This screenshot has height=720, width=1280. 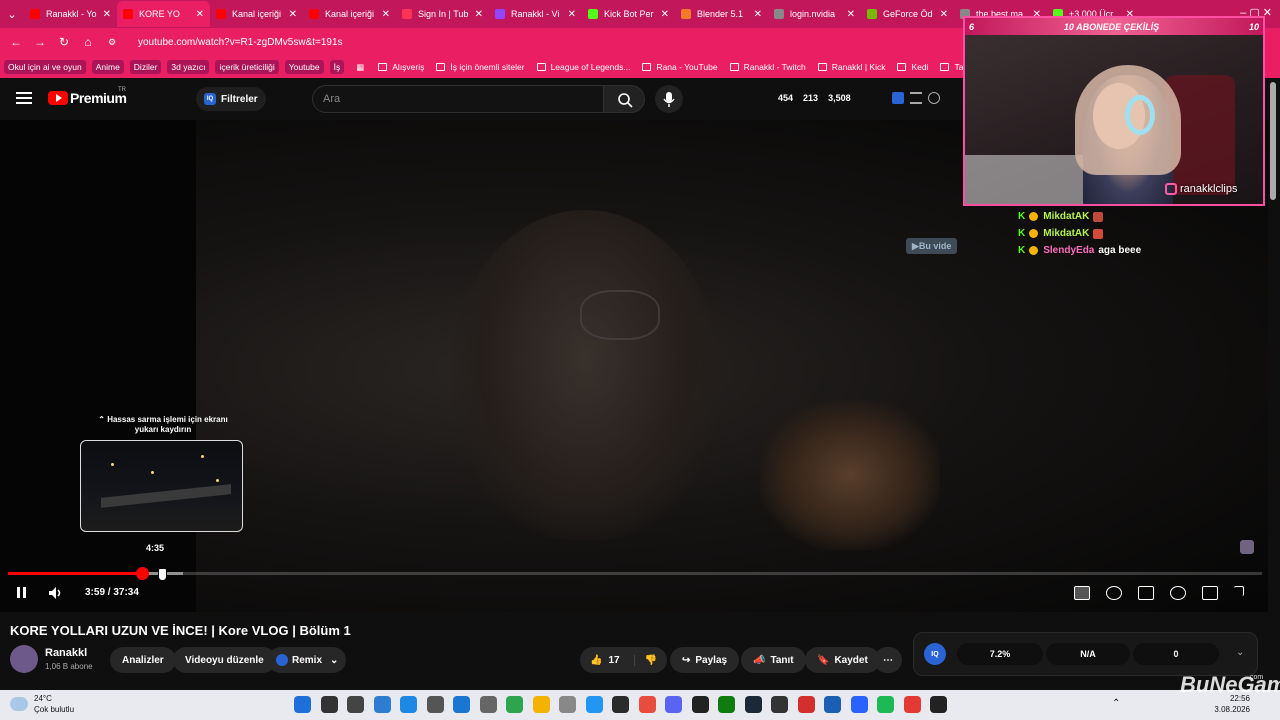 I want to click on back-icon: ←, so click(x=16, y=42).